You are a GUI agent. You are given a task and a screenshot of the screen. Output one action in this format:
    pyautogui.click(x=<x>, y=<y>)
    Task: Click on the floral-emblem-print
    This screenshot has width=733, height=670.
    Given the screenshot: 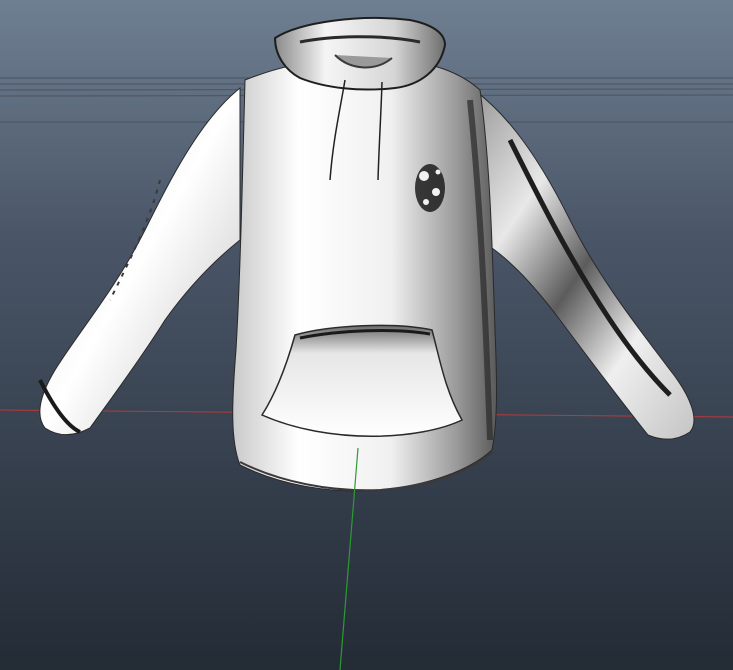 What is the action you would take?
    pyautogui.click(x=430, y=188)
    